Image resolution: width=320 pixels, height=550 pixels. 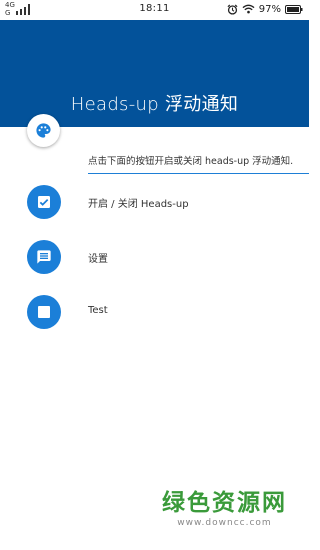 I want to click on message-icon, so click(x=44, y=257).